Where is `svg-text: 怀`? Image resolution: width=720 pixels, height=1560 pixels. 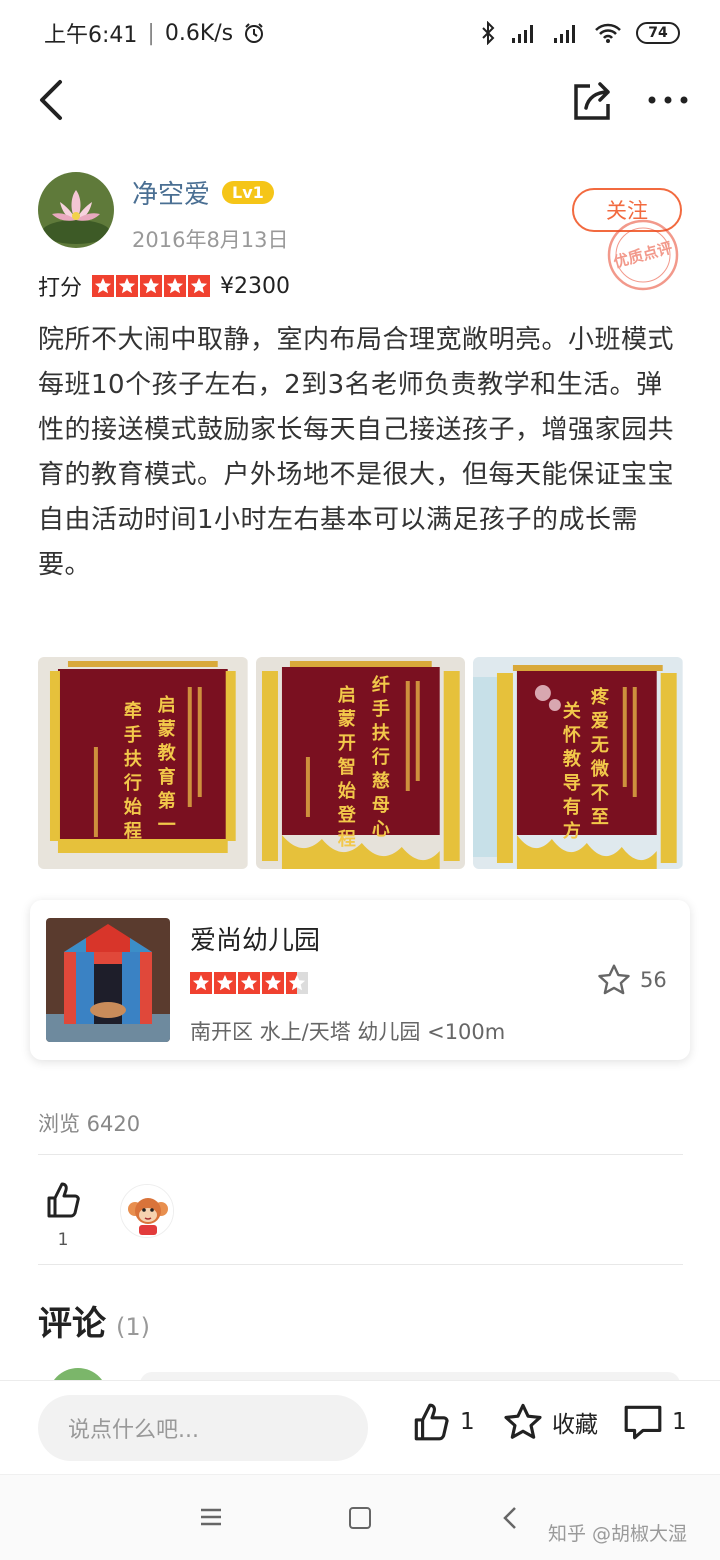
svg-text: 怀 is located at coordinates (572, 735).